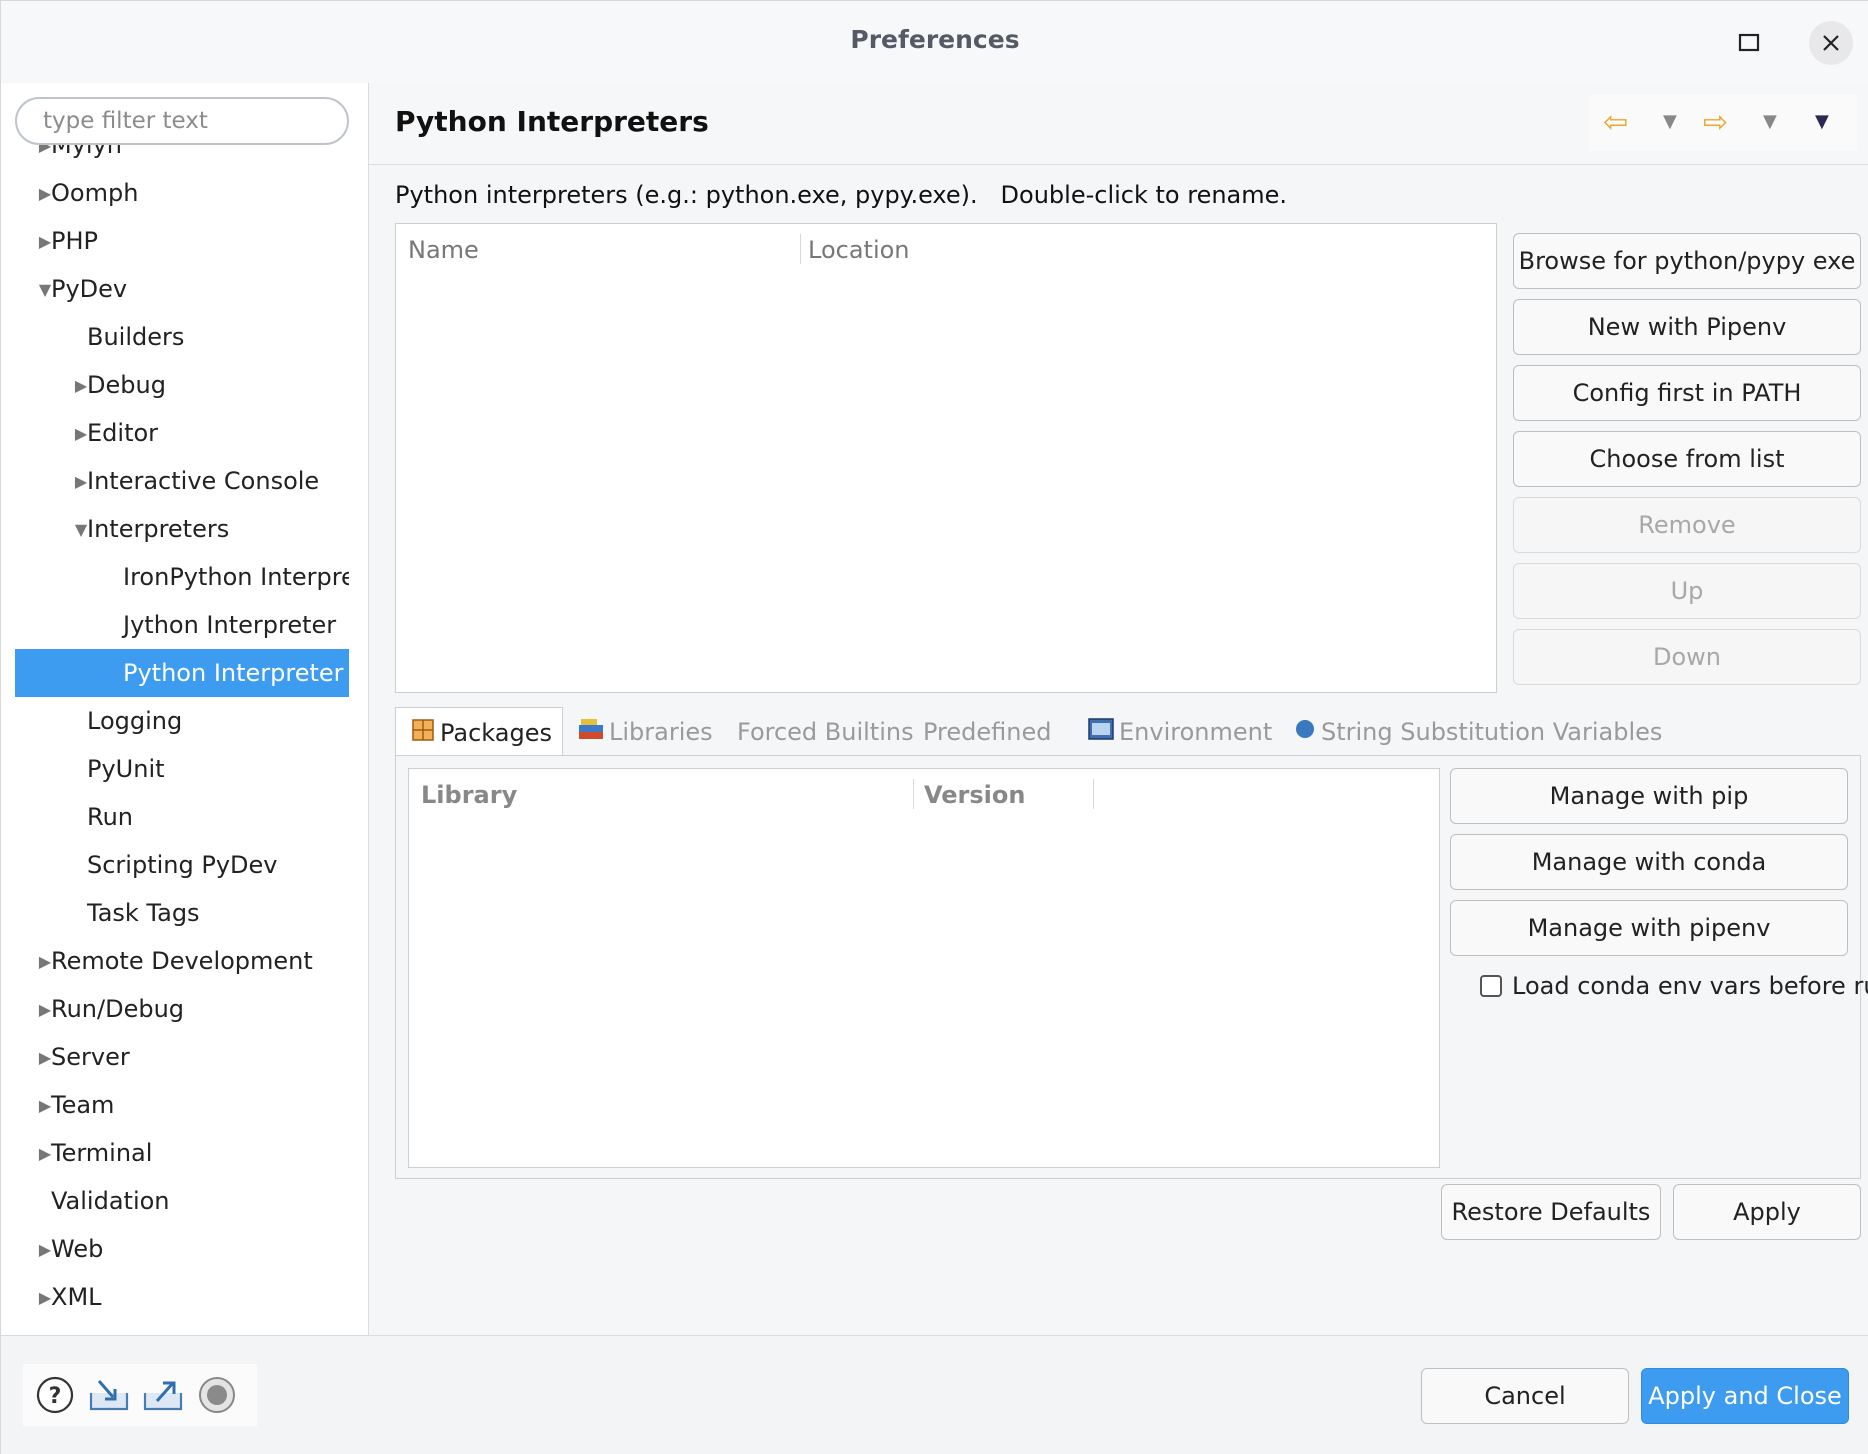  Describe the element at coordinates (203, 481) in the screenshot. I see `tree-item-label: Interactive Console` at that location.